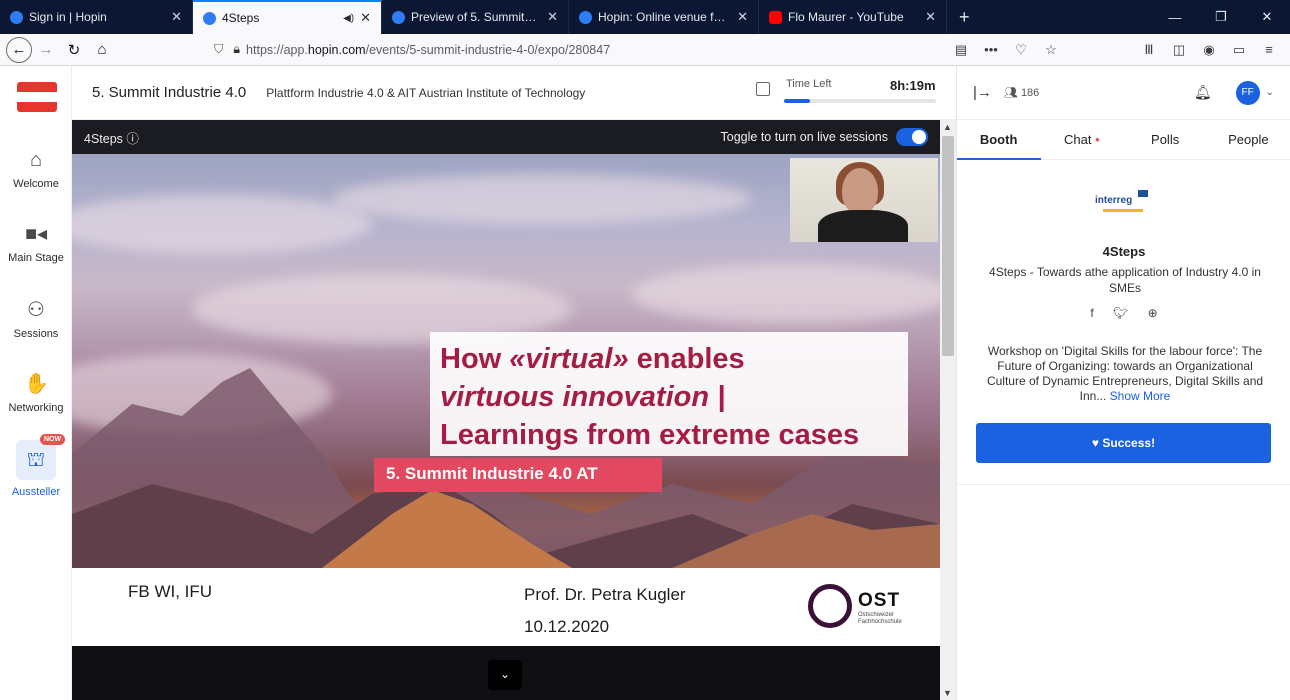  Describe the element at coordinates (1269, 49) in the screenshot. I see `menu-icon: ≡` at that location.